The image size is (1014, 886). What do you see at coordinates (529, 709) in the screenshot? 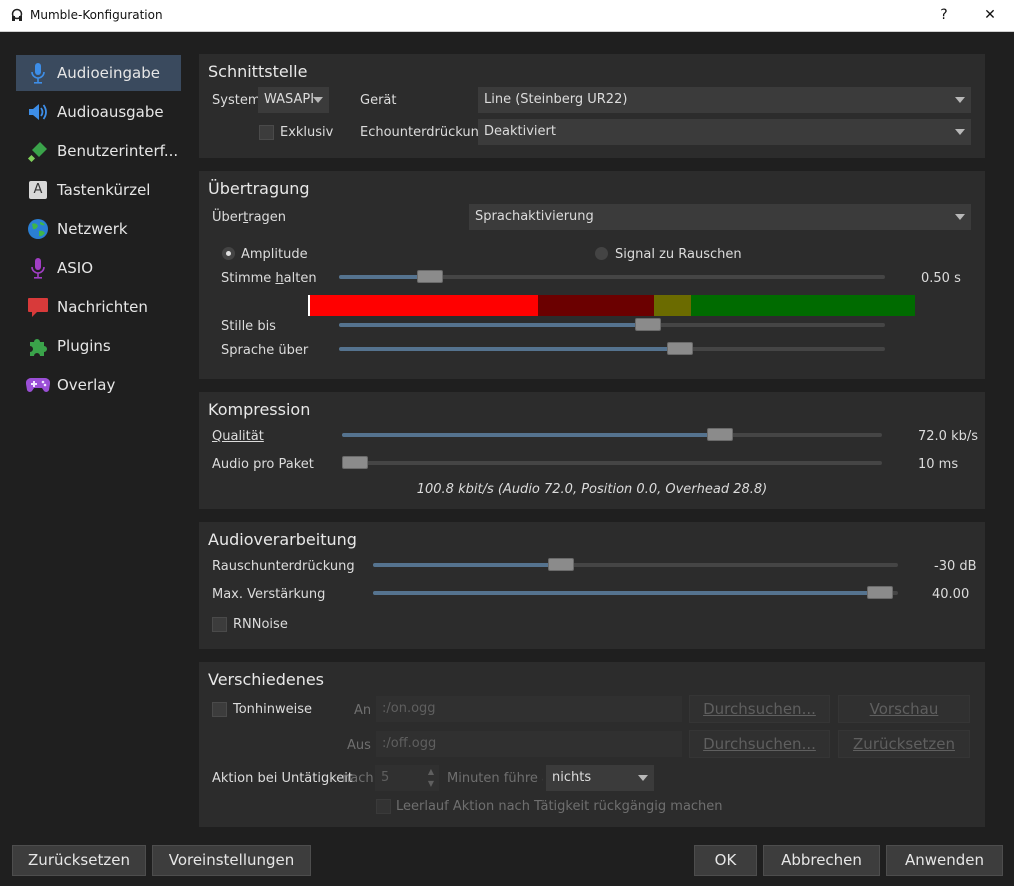
I see `on-file-input: :/on.ogg` at bounding box center [529, 709].